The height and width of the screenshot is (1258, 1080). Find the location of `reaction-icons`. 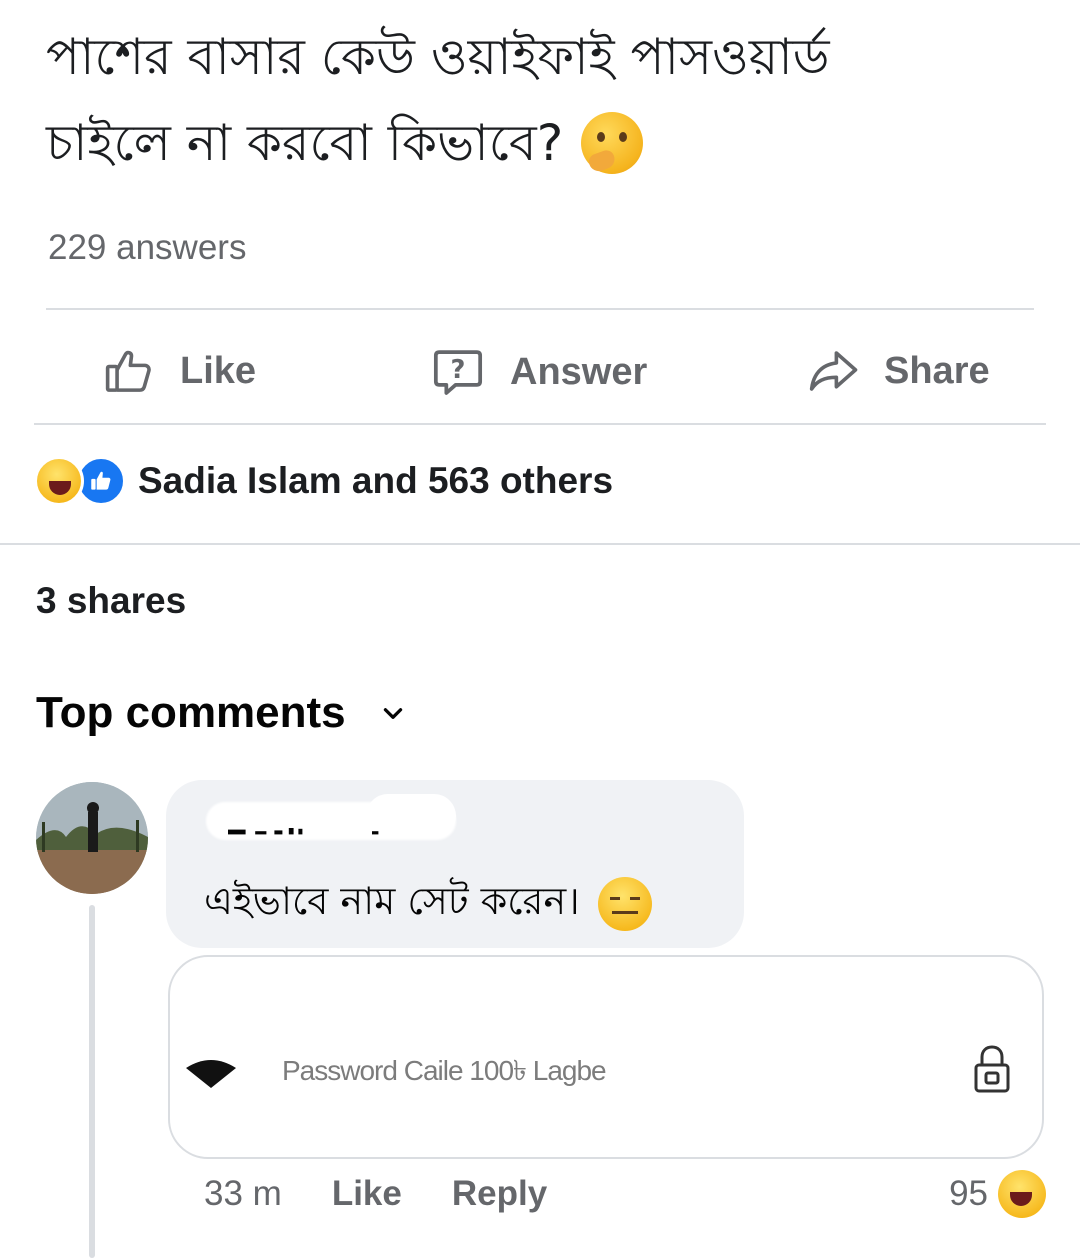

reaction-icons is located at coordinates (80, 481).